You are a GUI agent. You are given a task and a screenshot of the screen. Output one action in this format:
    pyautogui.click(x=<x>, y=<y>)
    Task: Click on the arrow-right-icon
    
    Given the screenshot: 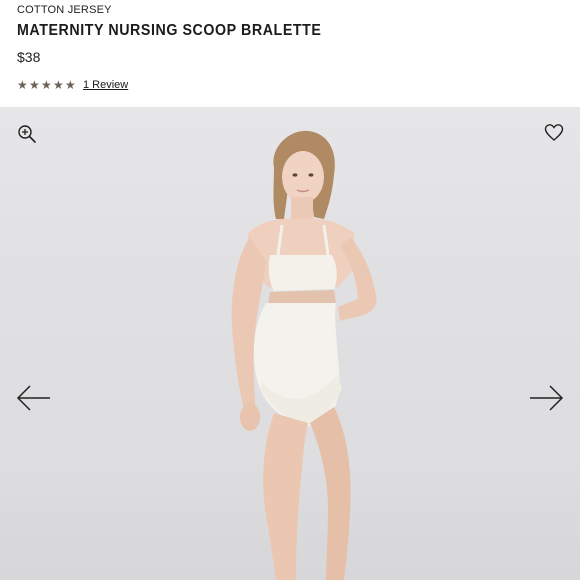 What is the action you would take?
    pyautogui.click(x=547, y=398)
    